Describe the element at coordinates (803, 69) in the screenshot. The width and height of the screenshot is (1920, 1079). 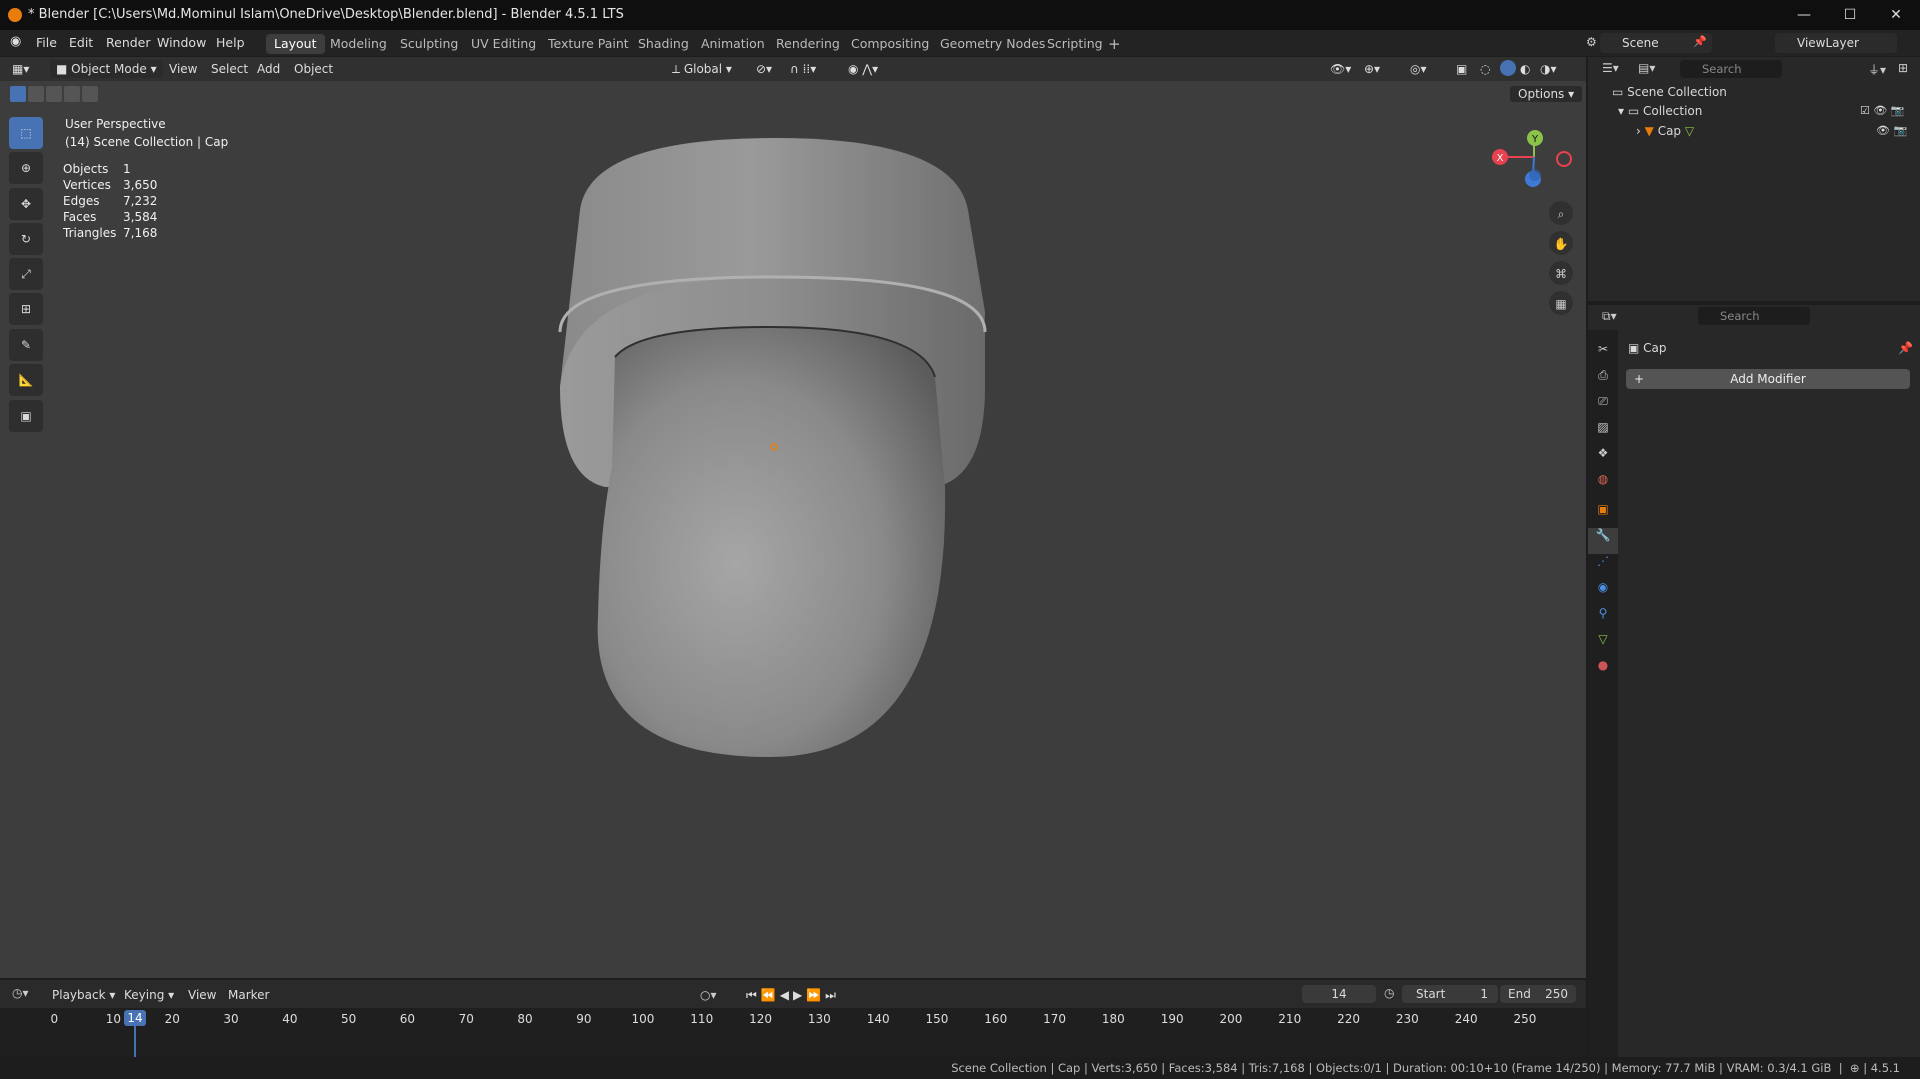
I see `snap-icon: ∩ ⁞⁞▾` at that location.